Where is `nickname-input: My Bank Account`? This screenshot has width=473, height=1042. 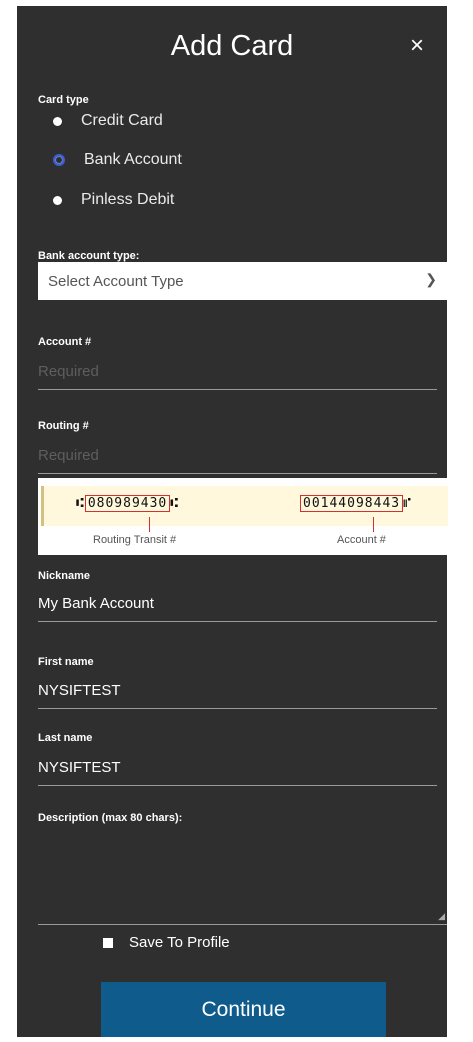 nickname-input: My Bank Account is located at coordinates (237, 608).